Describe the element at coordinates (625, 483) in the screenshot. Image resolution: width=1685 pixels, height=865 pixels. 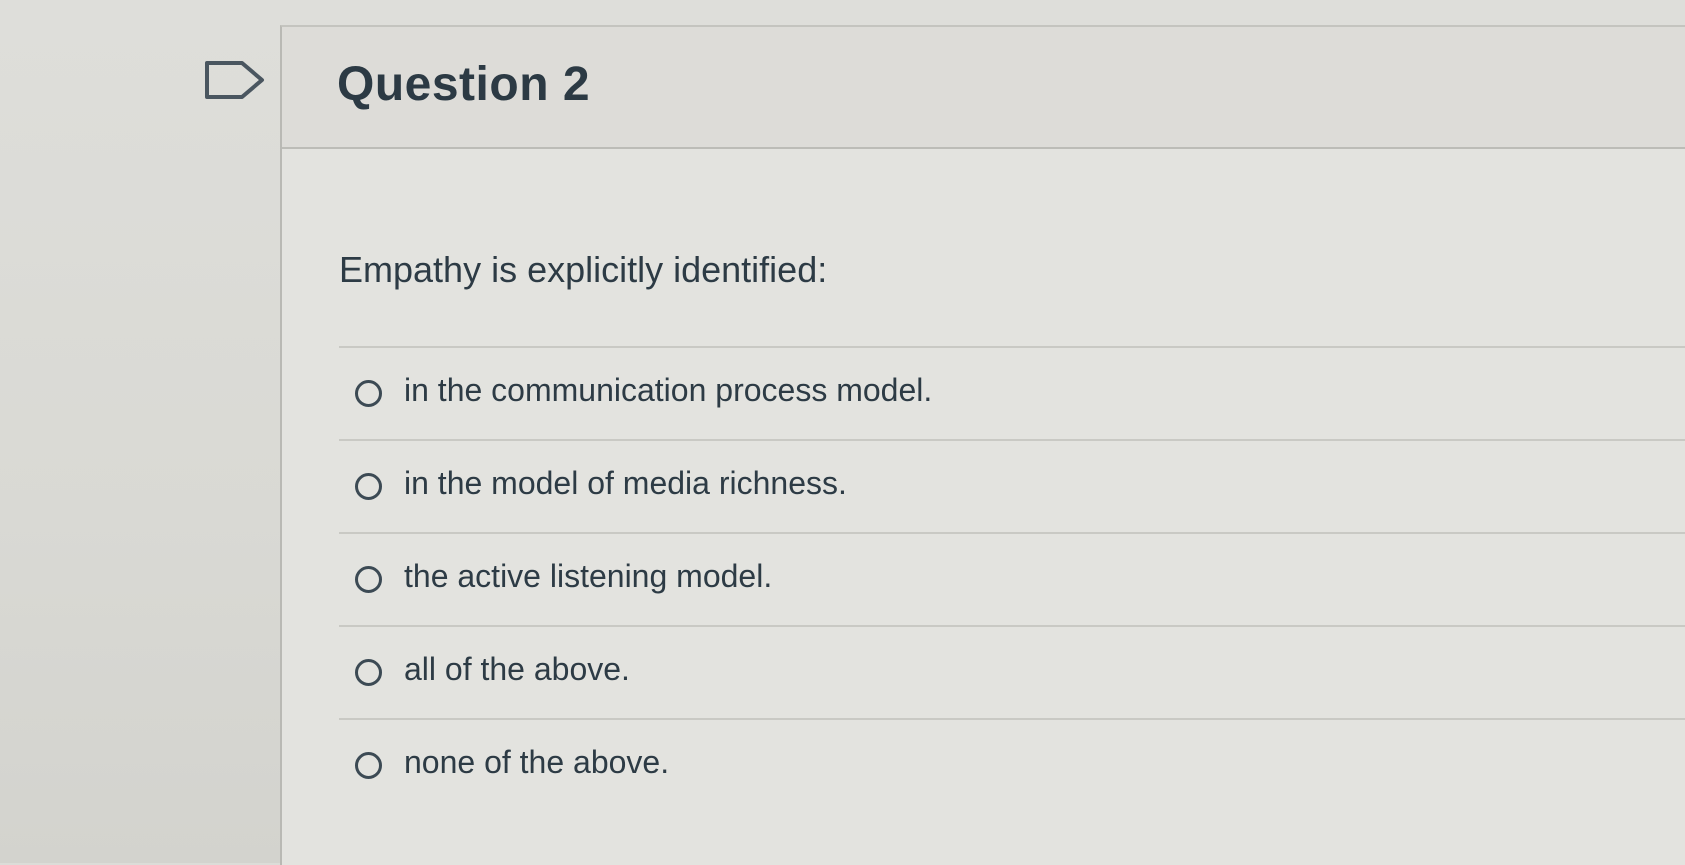
I see `answer-label: in the model of media richness.` at that location.